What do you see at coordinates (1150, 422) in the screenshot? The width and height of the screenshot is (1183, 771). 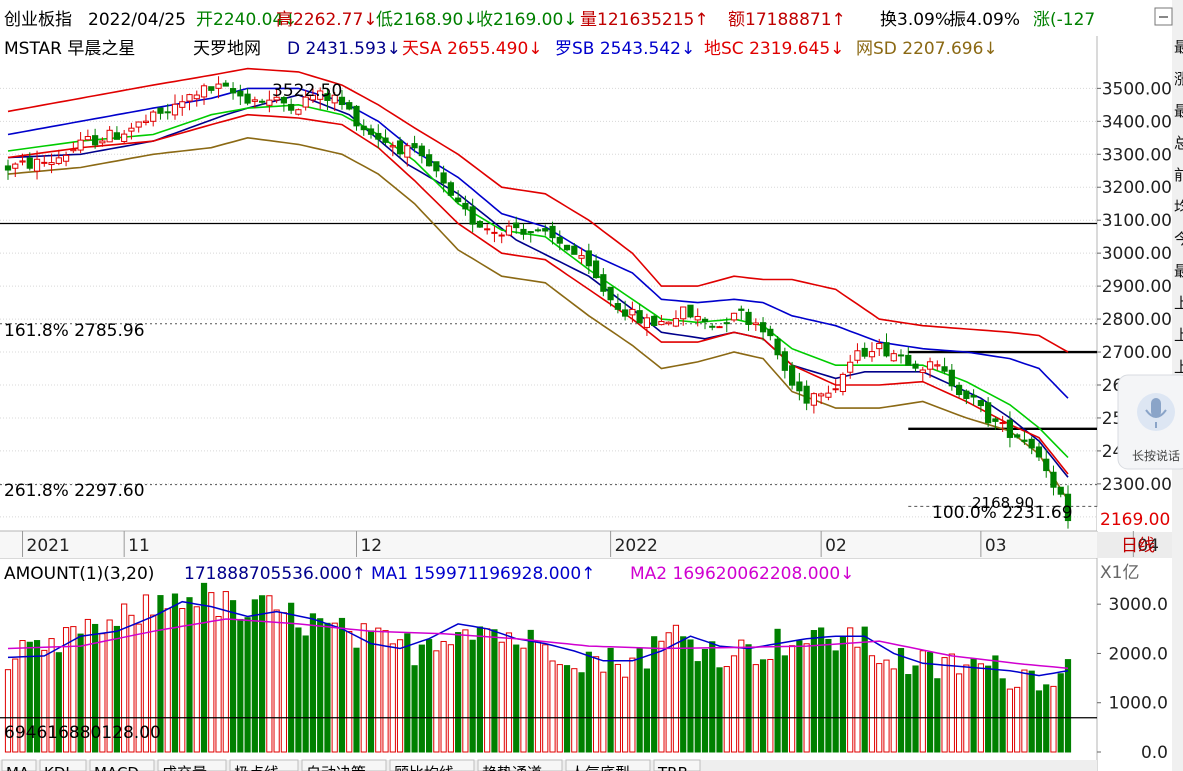 I see `voice-button: 长按说话` at bounding box center [1150, 422].